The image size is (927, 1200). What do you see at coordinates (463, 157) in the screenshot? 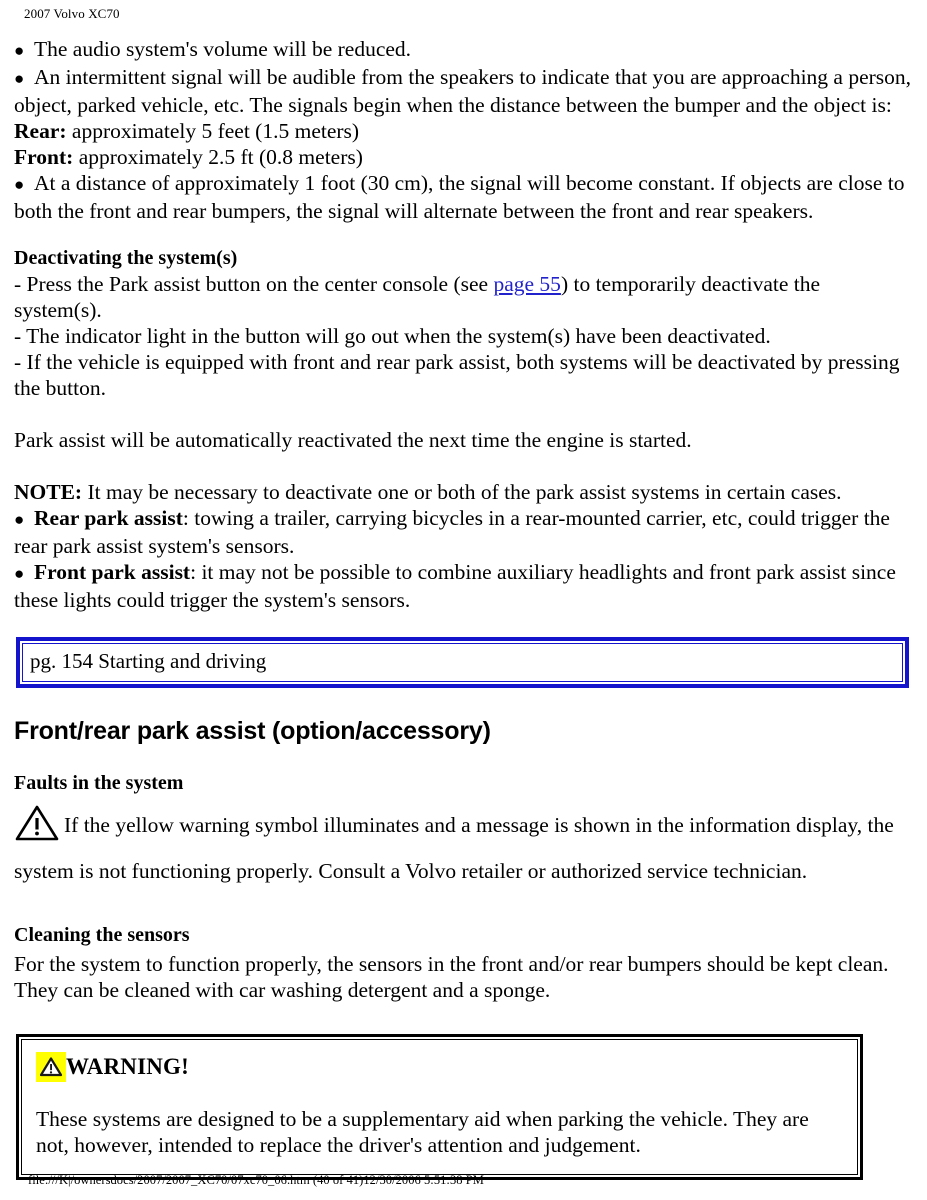
I see `front-distance-line: Front: approximately 2.5 ft (0.8 meters)` at bounding box center [463, 157].